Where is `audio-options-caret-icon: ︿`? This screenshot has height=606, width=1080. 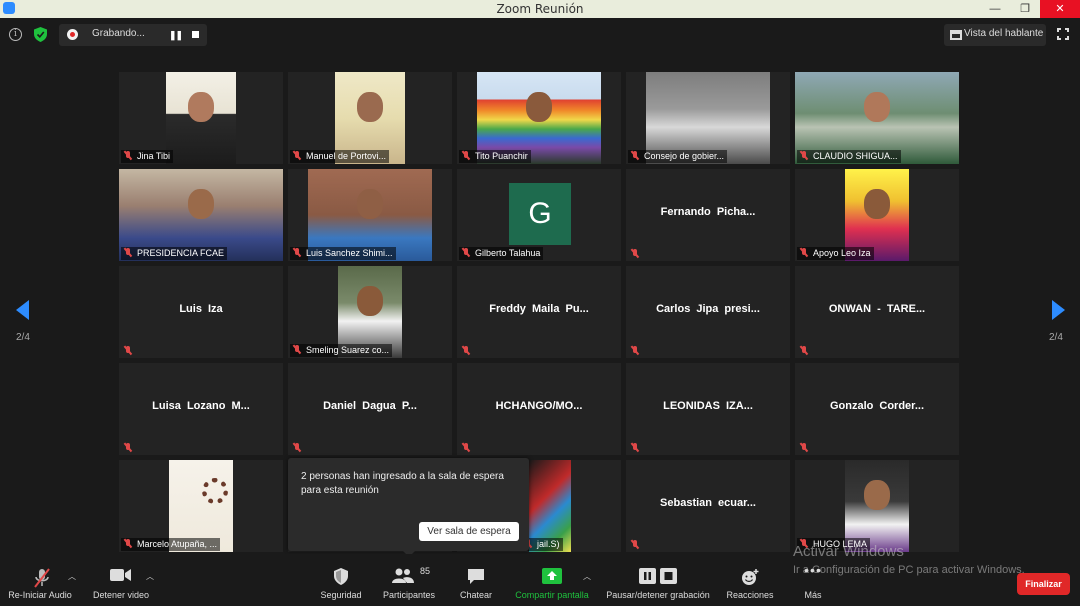
audio-options-caret-icon: ︿ is located at coordinates (72, 576).